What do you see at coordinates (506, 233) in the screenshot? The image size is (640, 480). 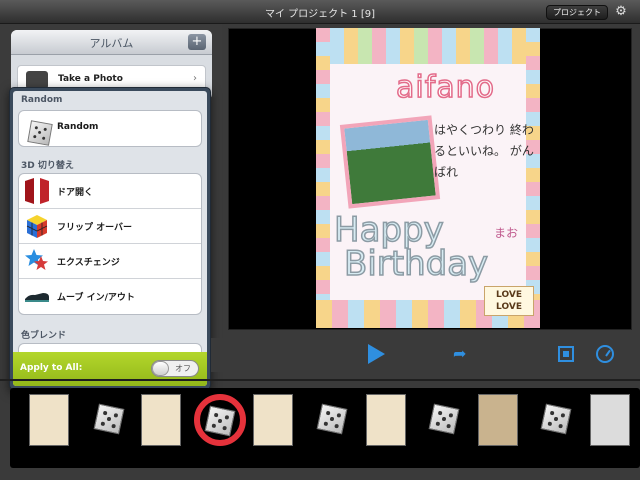 I see `card-mao-text: まお` at bounding box center [506, 233].